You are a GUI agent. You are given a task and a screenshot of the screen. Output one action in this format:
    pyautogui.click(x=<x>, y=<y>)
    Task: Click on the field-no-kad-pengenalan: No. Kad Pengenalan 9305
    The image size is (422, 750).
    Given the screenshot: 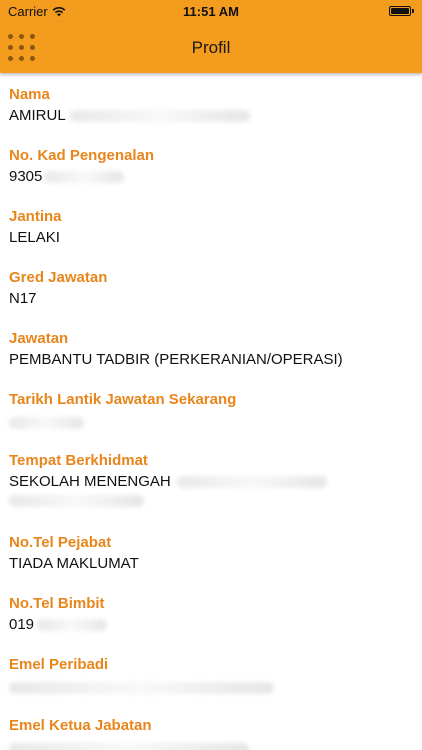 What is the action you would take?
    pyautogui.click(x=211, y=166)
    